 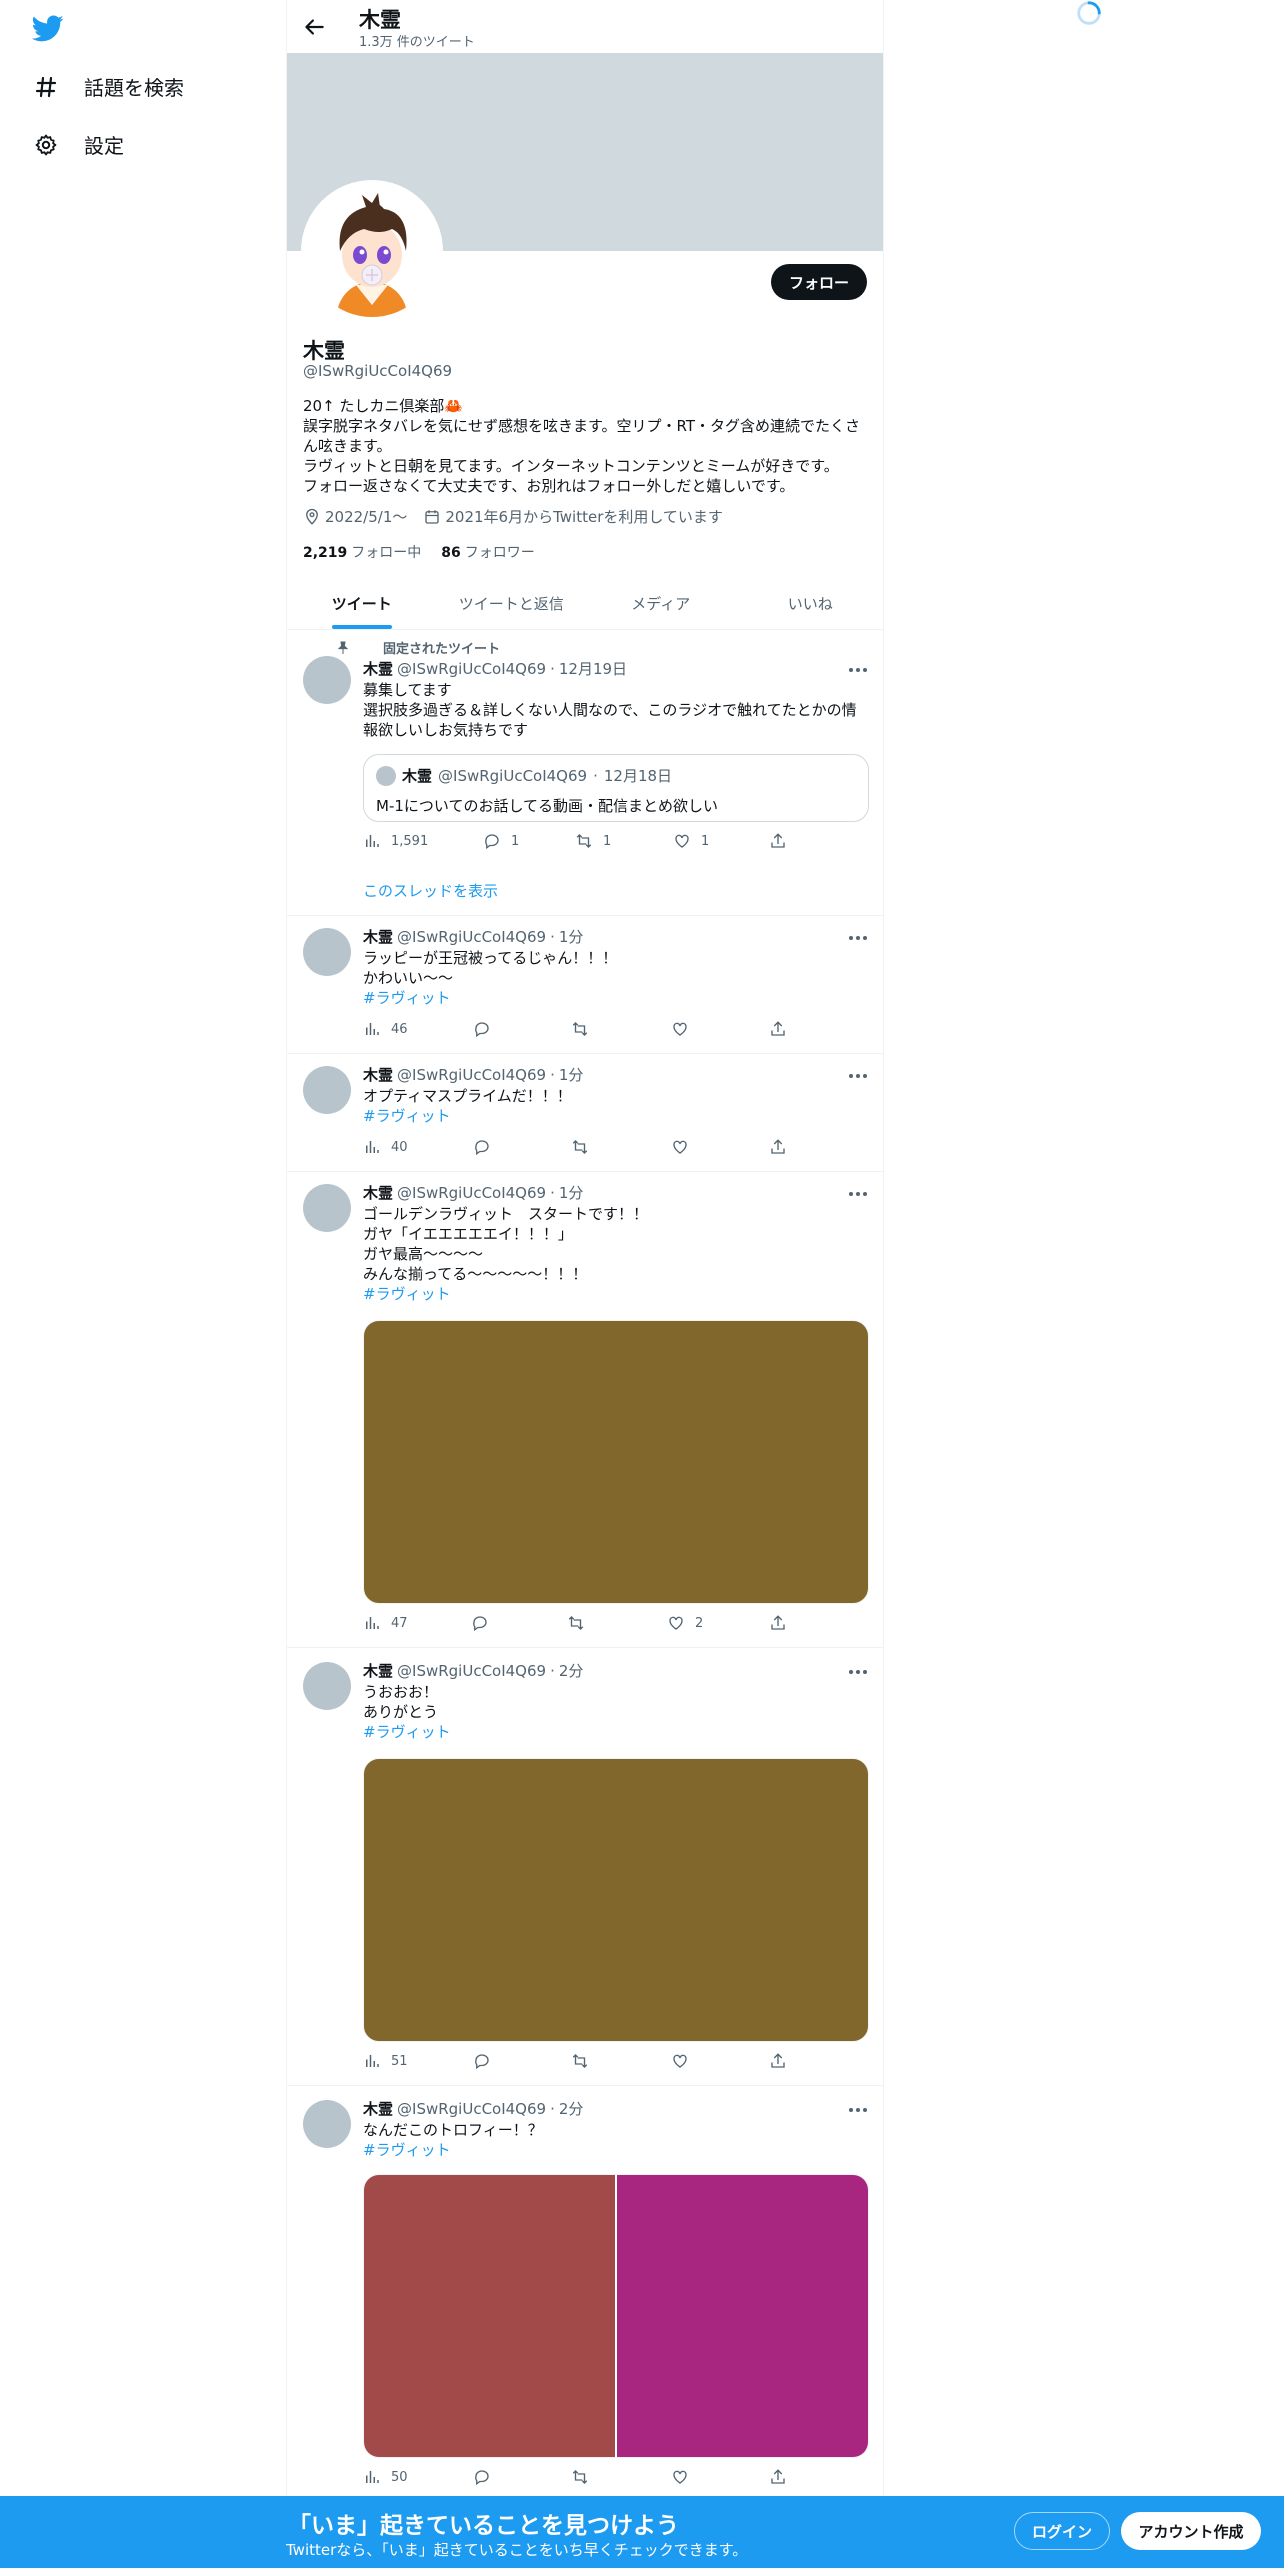 What do you see at coordinates (78, 144) in the screenshot?
I see `nav-settings: 設定` at bounding box center [78, 144].